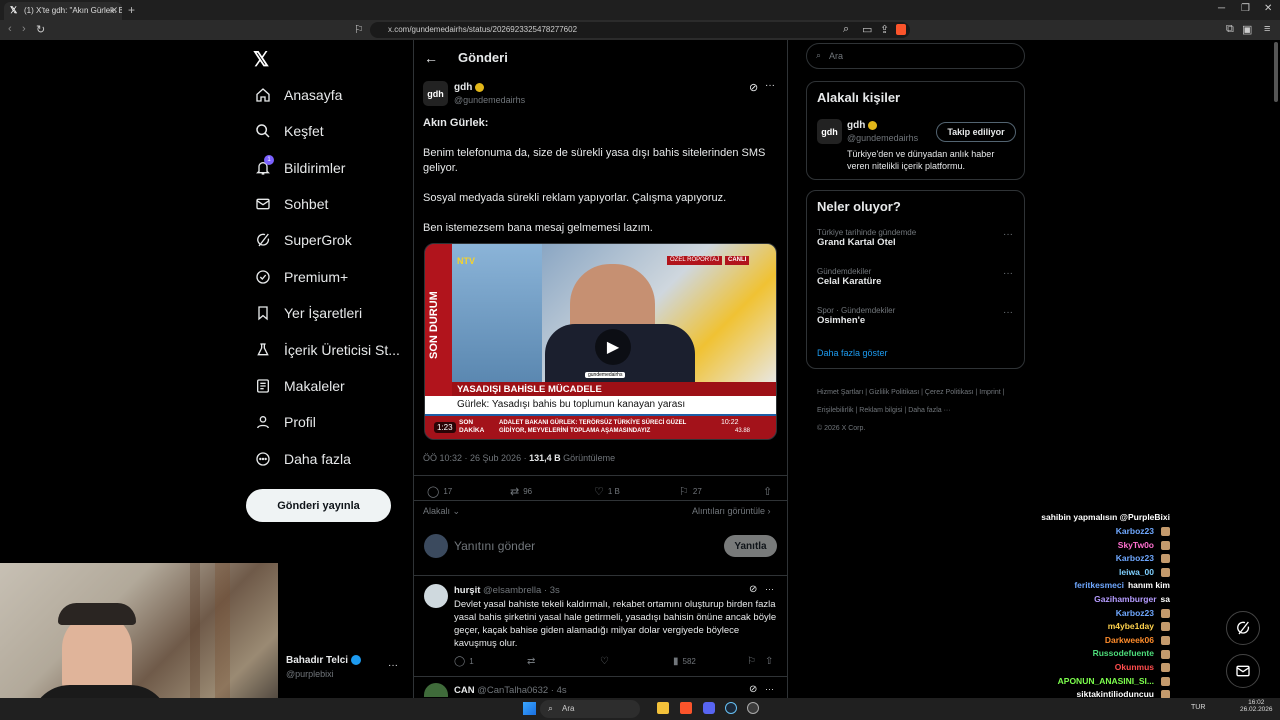 The image size is (1280, 720). Describe the element at coordinates (929, 410) in the screenshot. I see `footer-link: Daha fazla ···` at that location.